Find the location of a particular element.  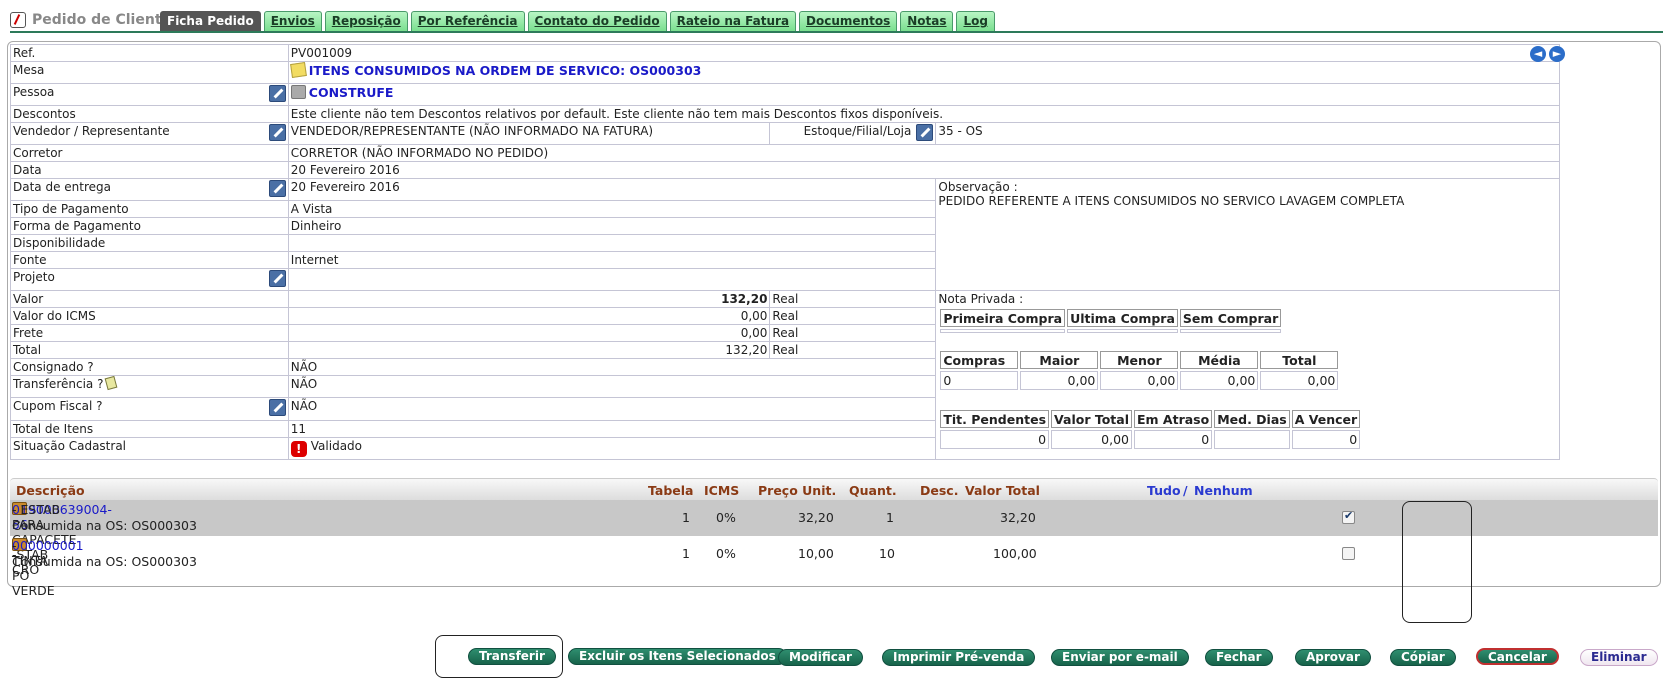

primeira-compra-header: Primeira Compra is located at coordinates (1003, 318).